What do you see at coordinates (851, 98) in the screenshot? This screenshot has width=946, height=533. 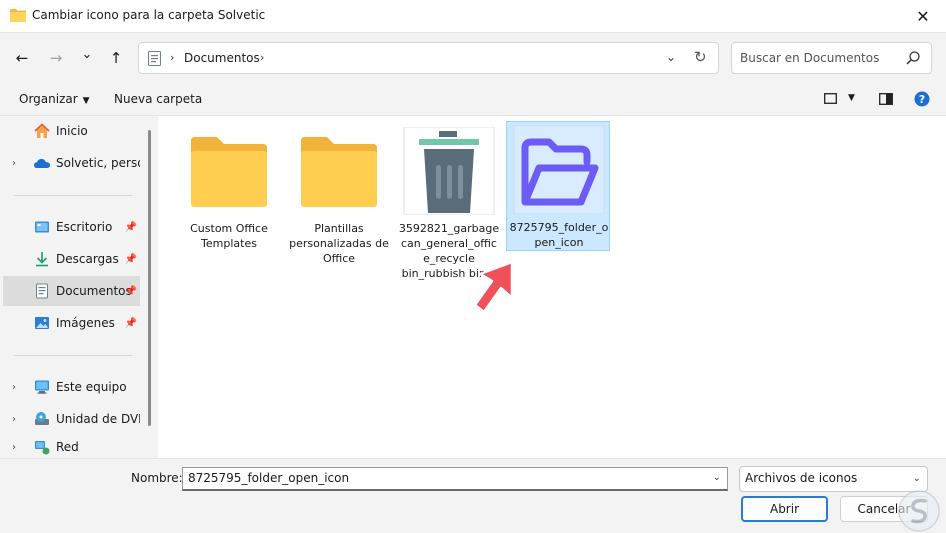 I see `view-dropdown-caret-icon: ▼` at bounding box center [851, 98].